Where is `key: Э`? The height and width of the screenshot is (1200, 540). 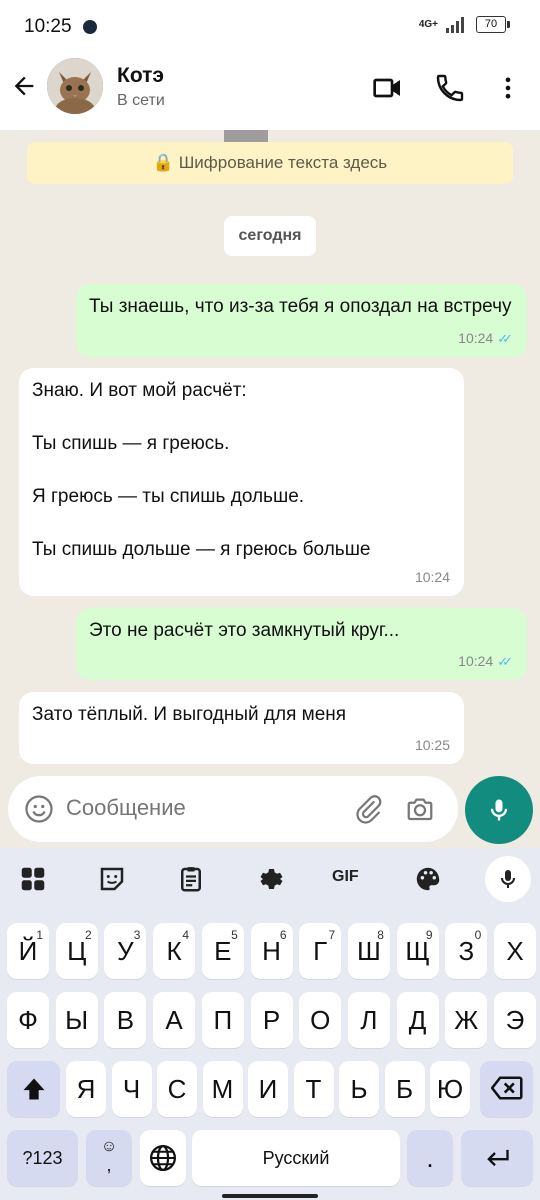 key: Э is located at coordinates (515, 1020).